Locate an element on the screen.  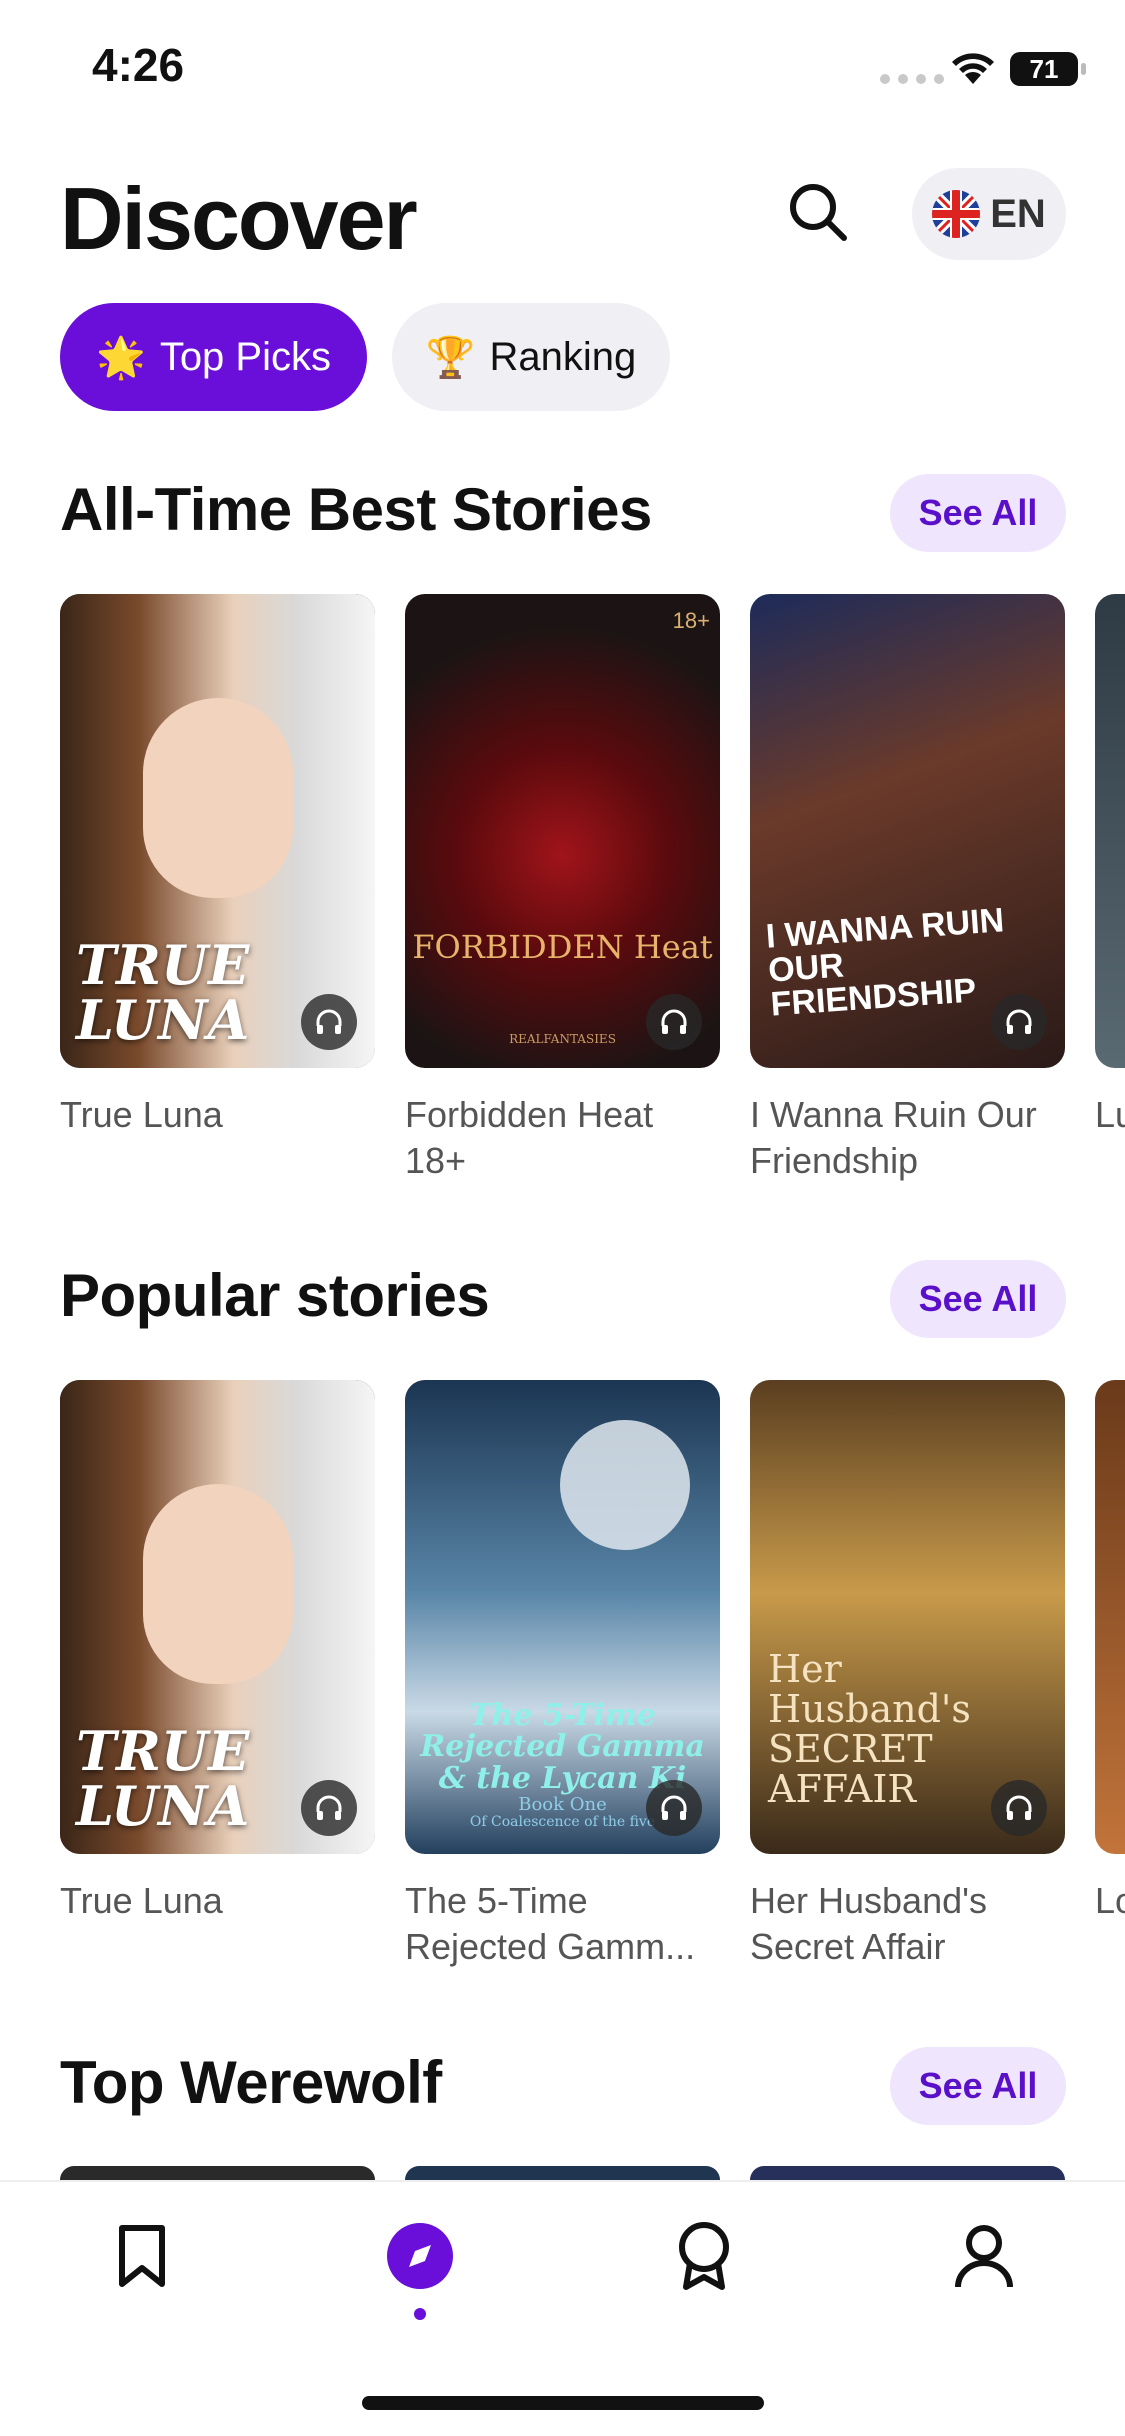
page-title: Discover is located at coordinates (239, 218).